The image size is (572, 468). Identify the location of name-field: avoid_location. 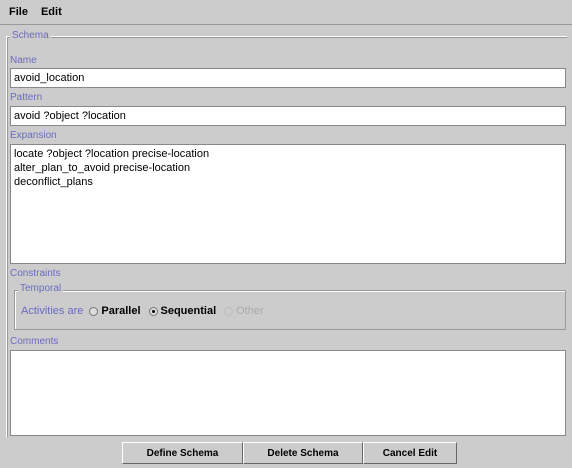
(288, 78).